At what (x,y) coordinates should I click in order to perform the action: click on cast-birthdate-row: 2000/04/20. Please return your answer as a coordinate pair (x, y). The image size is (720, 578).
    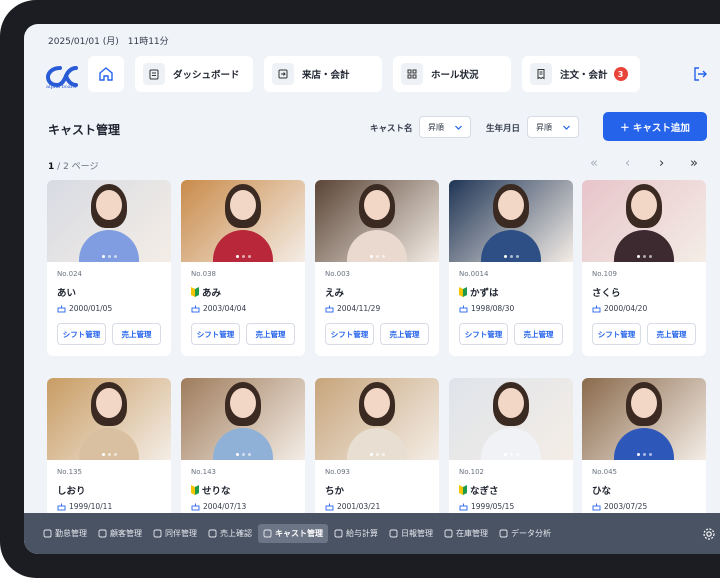
    Looking at the image, I should click on (644, 308).